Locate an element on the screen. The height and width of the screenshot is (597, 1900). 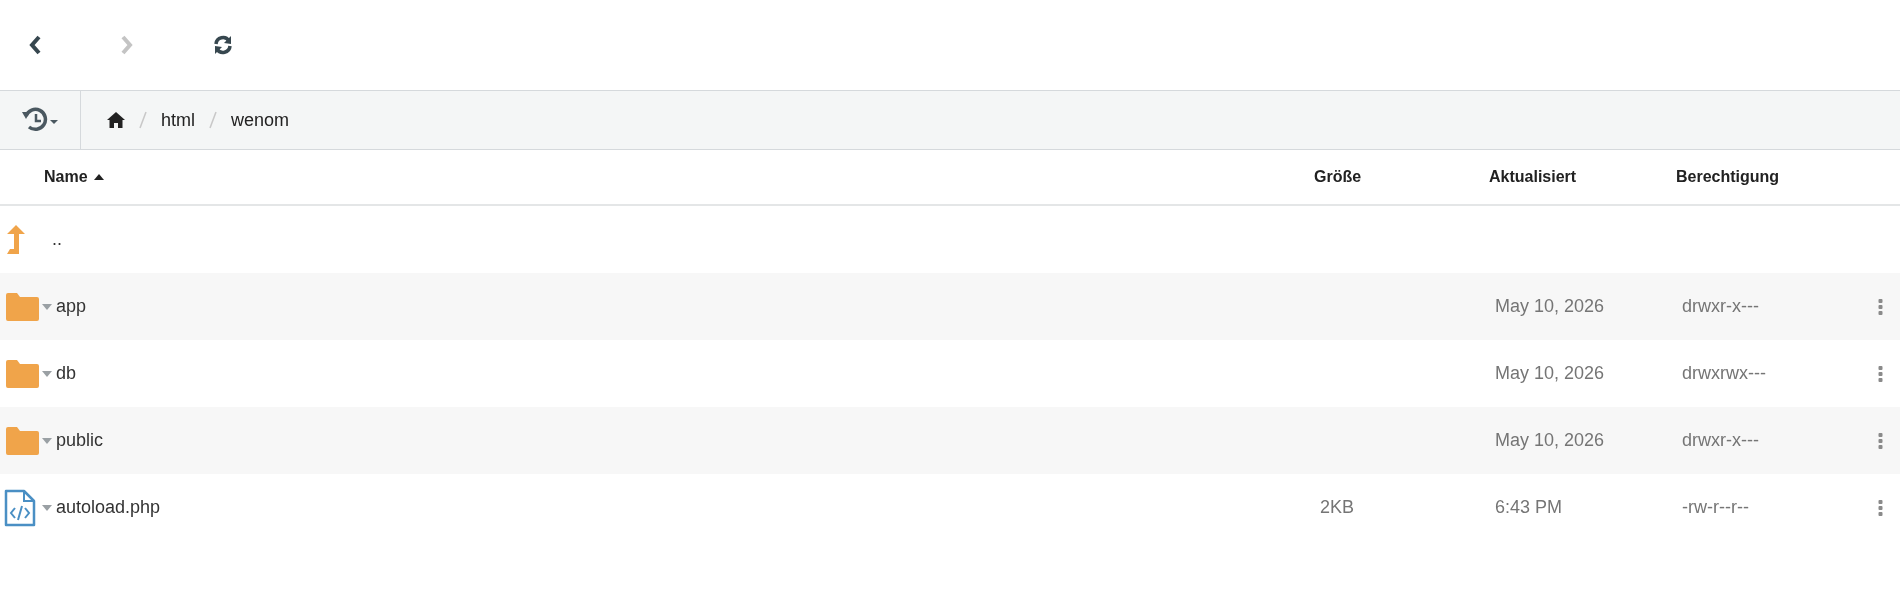
permissions: -rw-r--r-- is located at coordinates (1715, 507).